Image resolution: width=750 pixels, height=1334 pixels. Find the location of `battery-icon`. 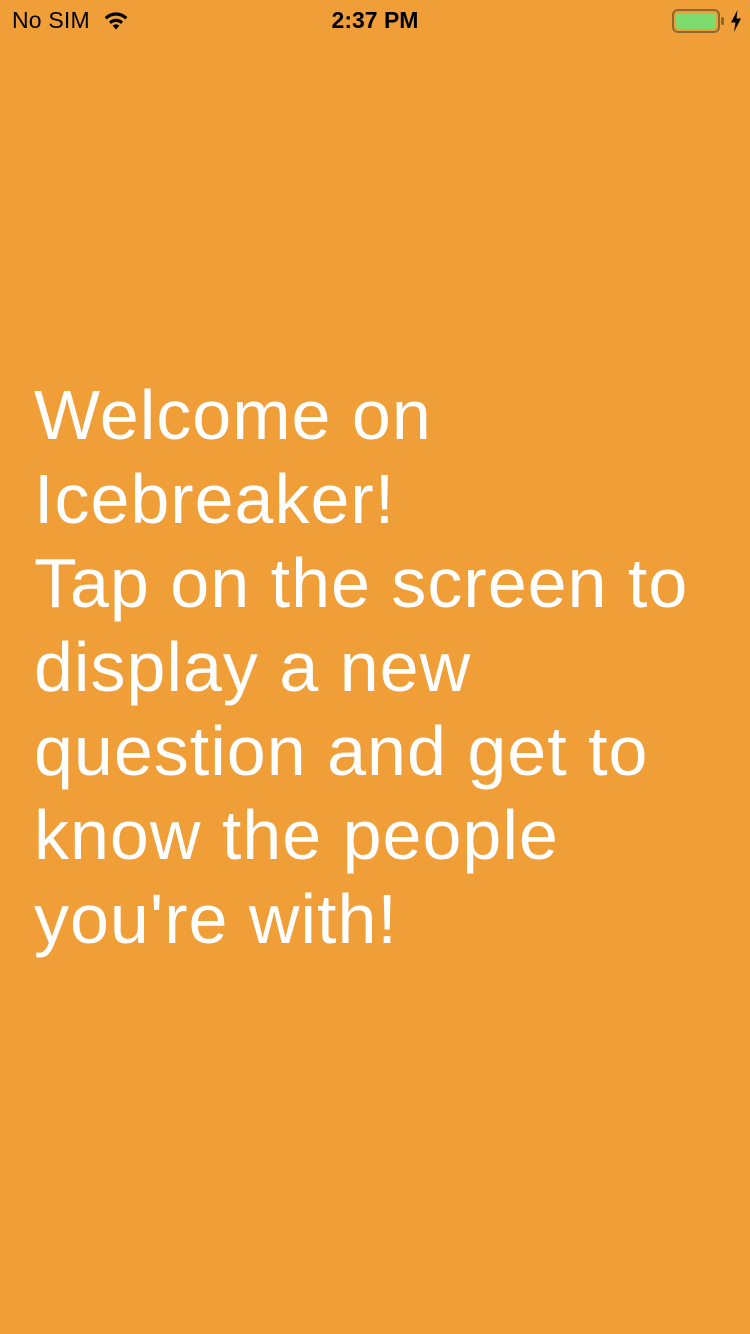

battery-icon is located at coordinates (698, 21).